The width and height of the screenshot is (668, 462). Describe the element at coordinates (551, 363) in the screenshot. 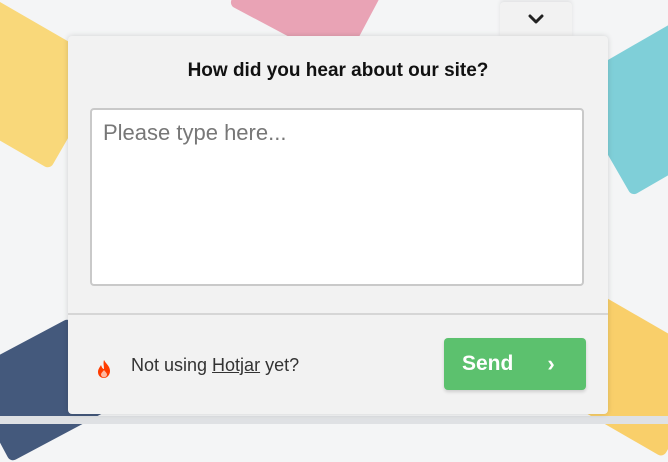

I see `chevron-right-icon: ›` at that location.